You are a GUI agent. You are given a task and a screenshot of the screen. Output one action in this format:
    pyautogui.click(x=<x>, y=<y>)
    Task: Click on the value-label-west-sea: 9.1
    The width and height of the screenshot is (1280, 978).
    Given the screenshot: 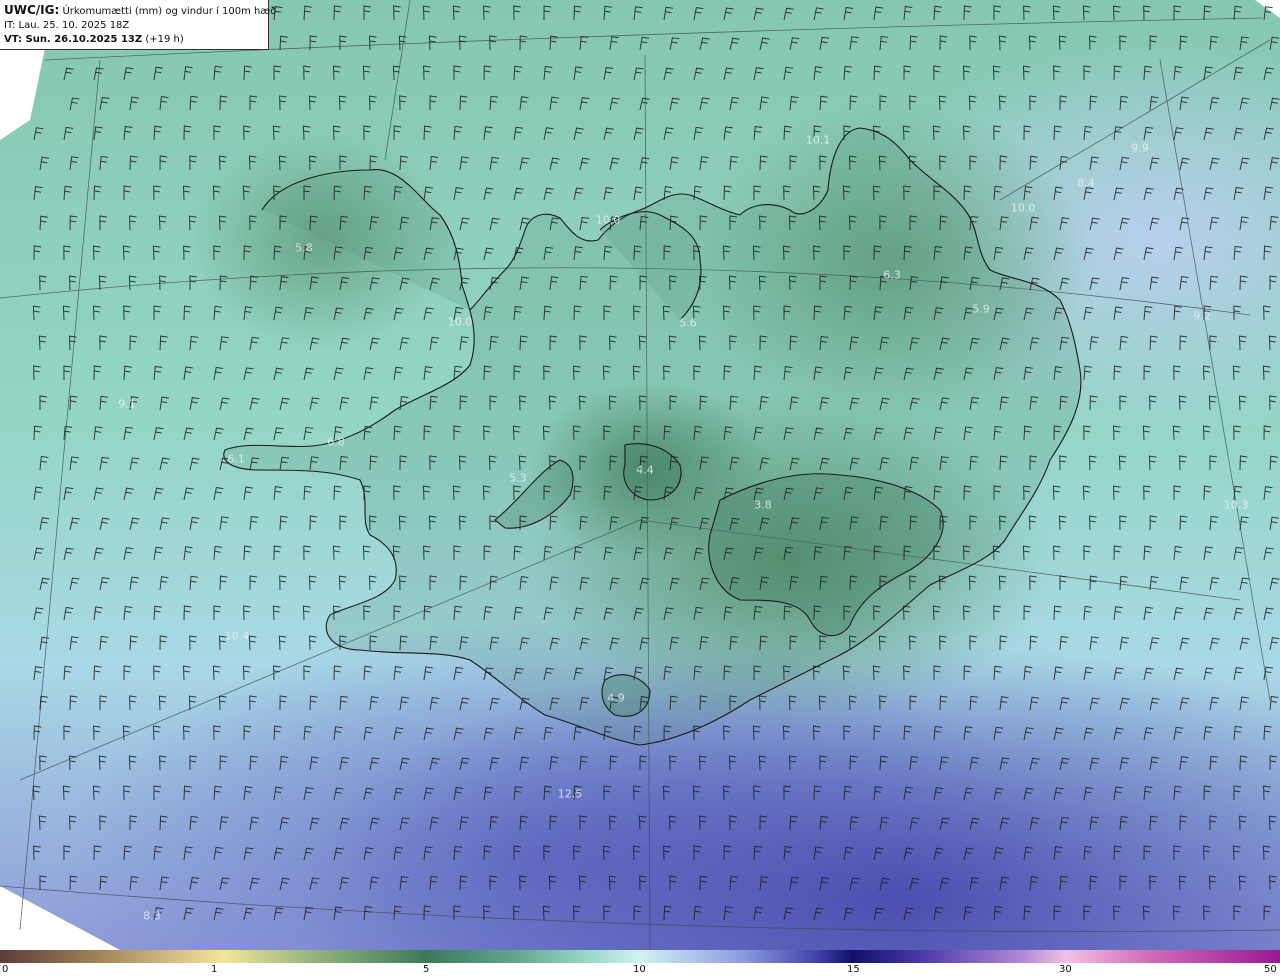 What is the action you would take?
    pyautogui.click(x=127, y=404)
    